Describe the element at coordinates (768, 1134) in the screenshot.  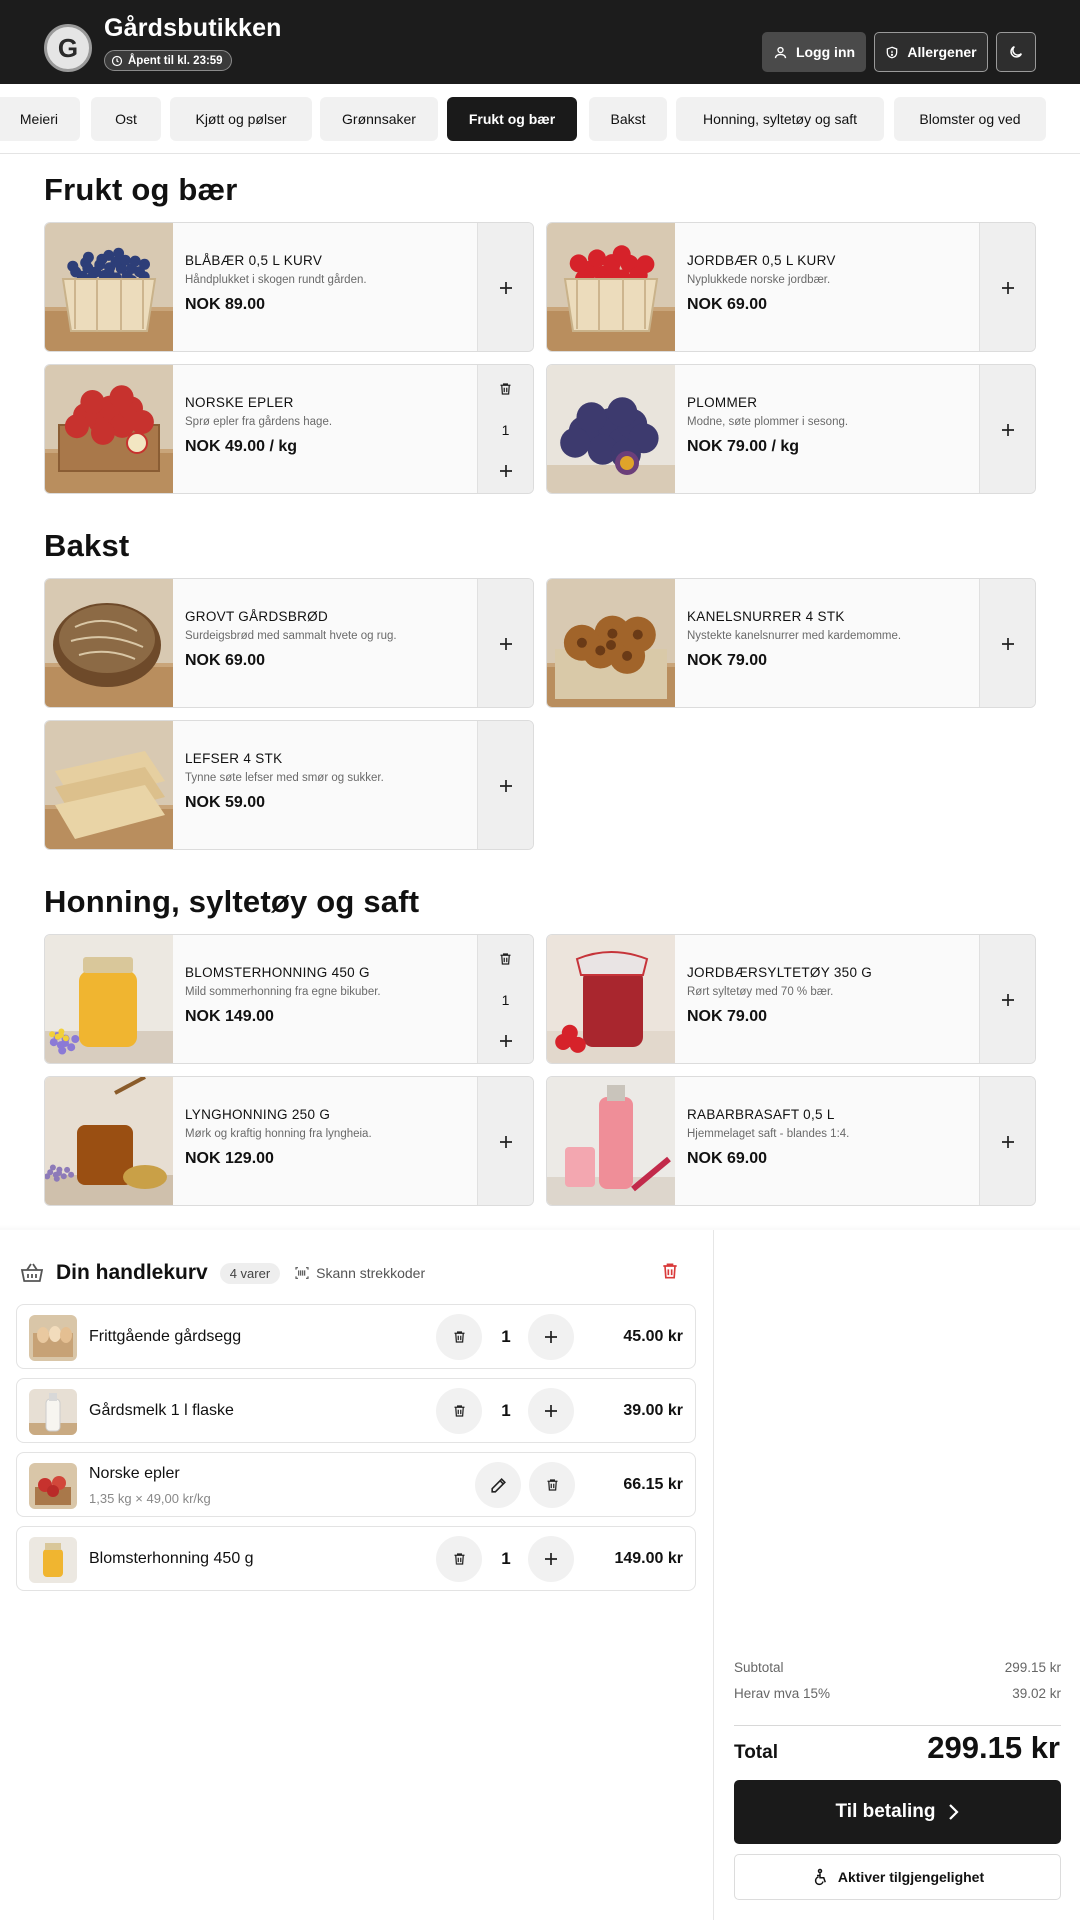
I see `product-description: Hjemmelaget saft - blandes 1:4.` at that location.